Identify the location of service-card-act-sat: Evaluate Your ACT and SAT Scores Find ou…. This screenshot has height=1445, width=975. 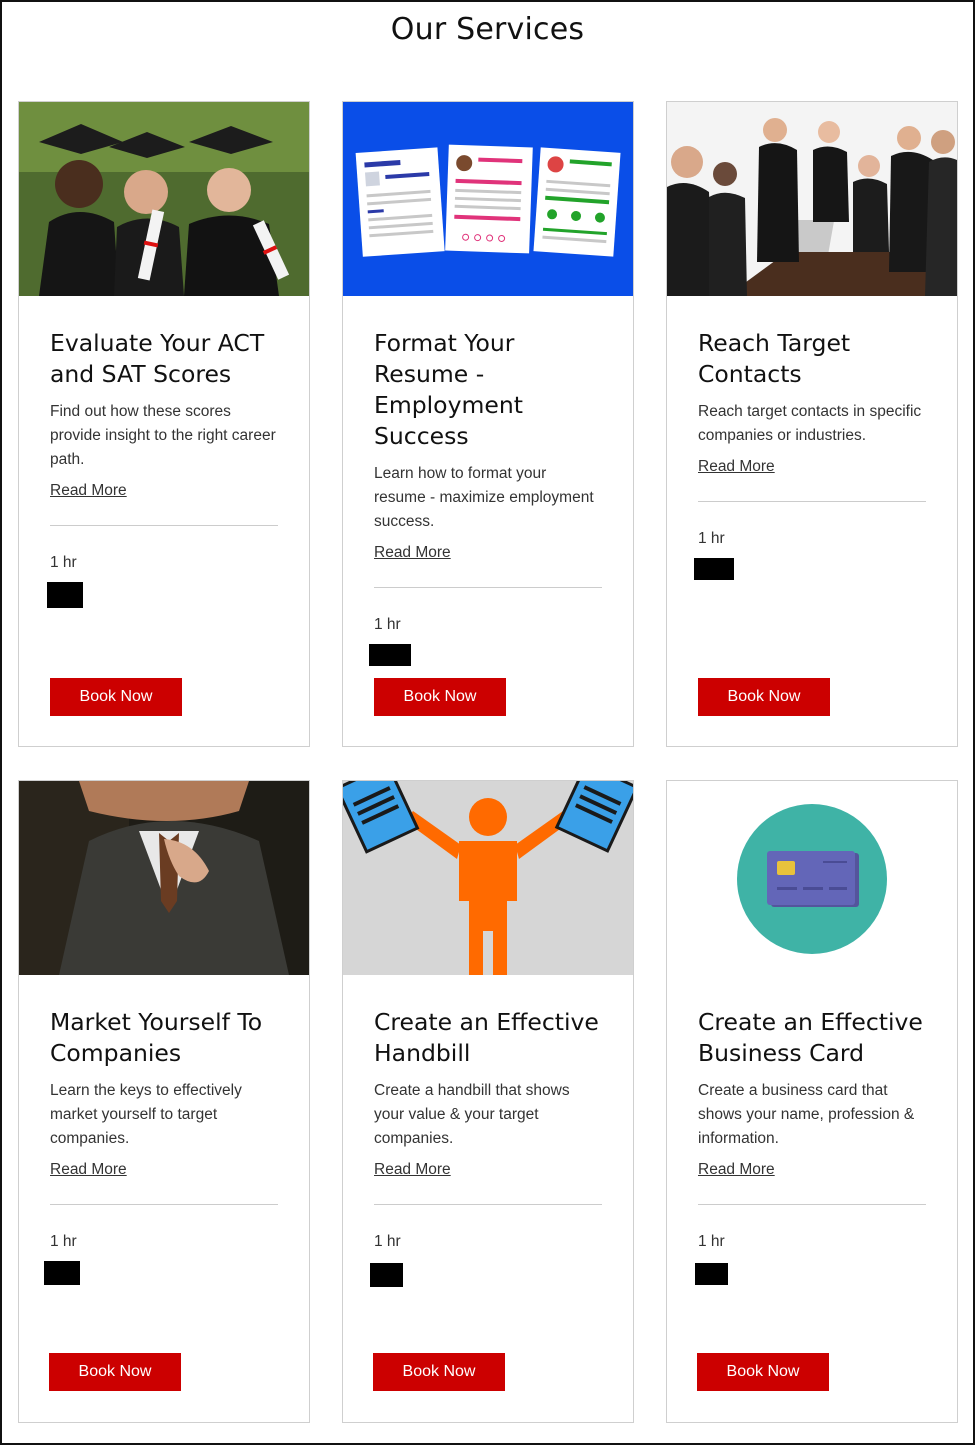
(164, 424).